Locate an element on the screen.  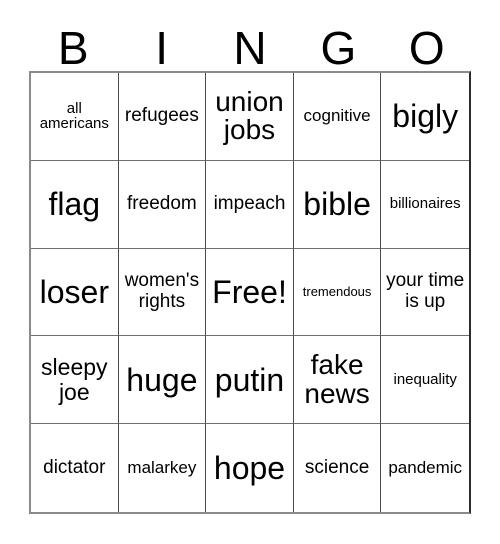
bingo-header-letter-o: O is located at coordinates (426, 48).